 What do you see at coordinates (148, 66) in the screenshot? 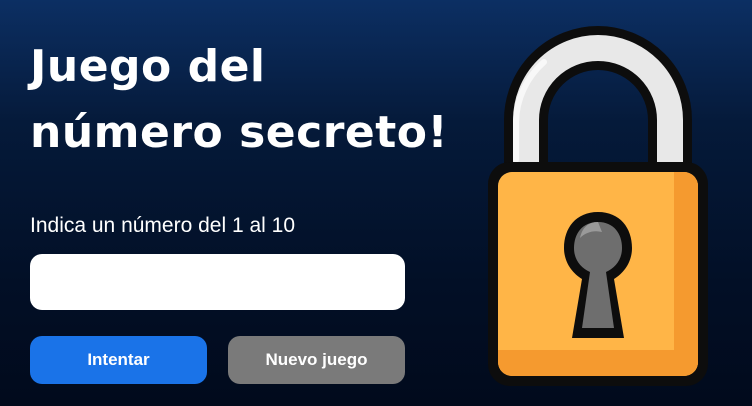
I see `title-line-1: Juego del` at bounding box center [148, 66].